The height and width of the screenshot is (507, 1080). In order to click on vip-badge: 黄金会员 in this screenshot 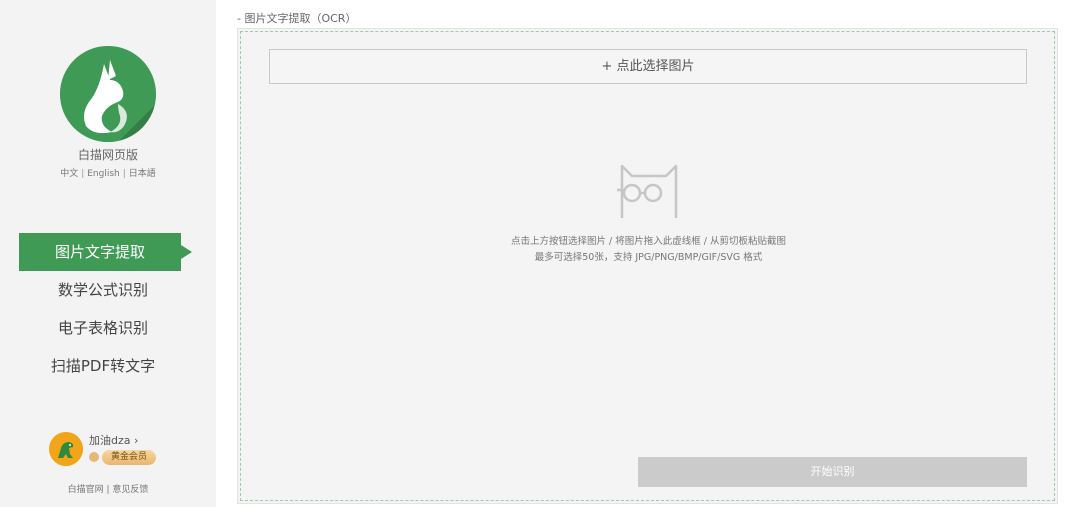, I will do `click(129, 457)`.